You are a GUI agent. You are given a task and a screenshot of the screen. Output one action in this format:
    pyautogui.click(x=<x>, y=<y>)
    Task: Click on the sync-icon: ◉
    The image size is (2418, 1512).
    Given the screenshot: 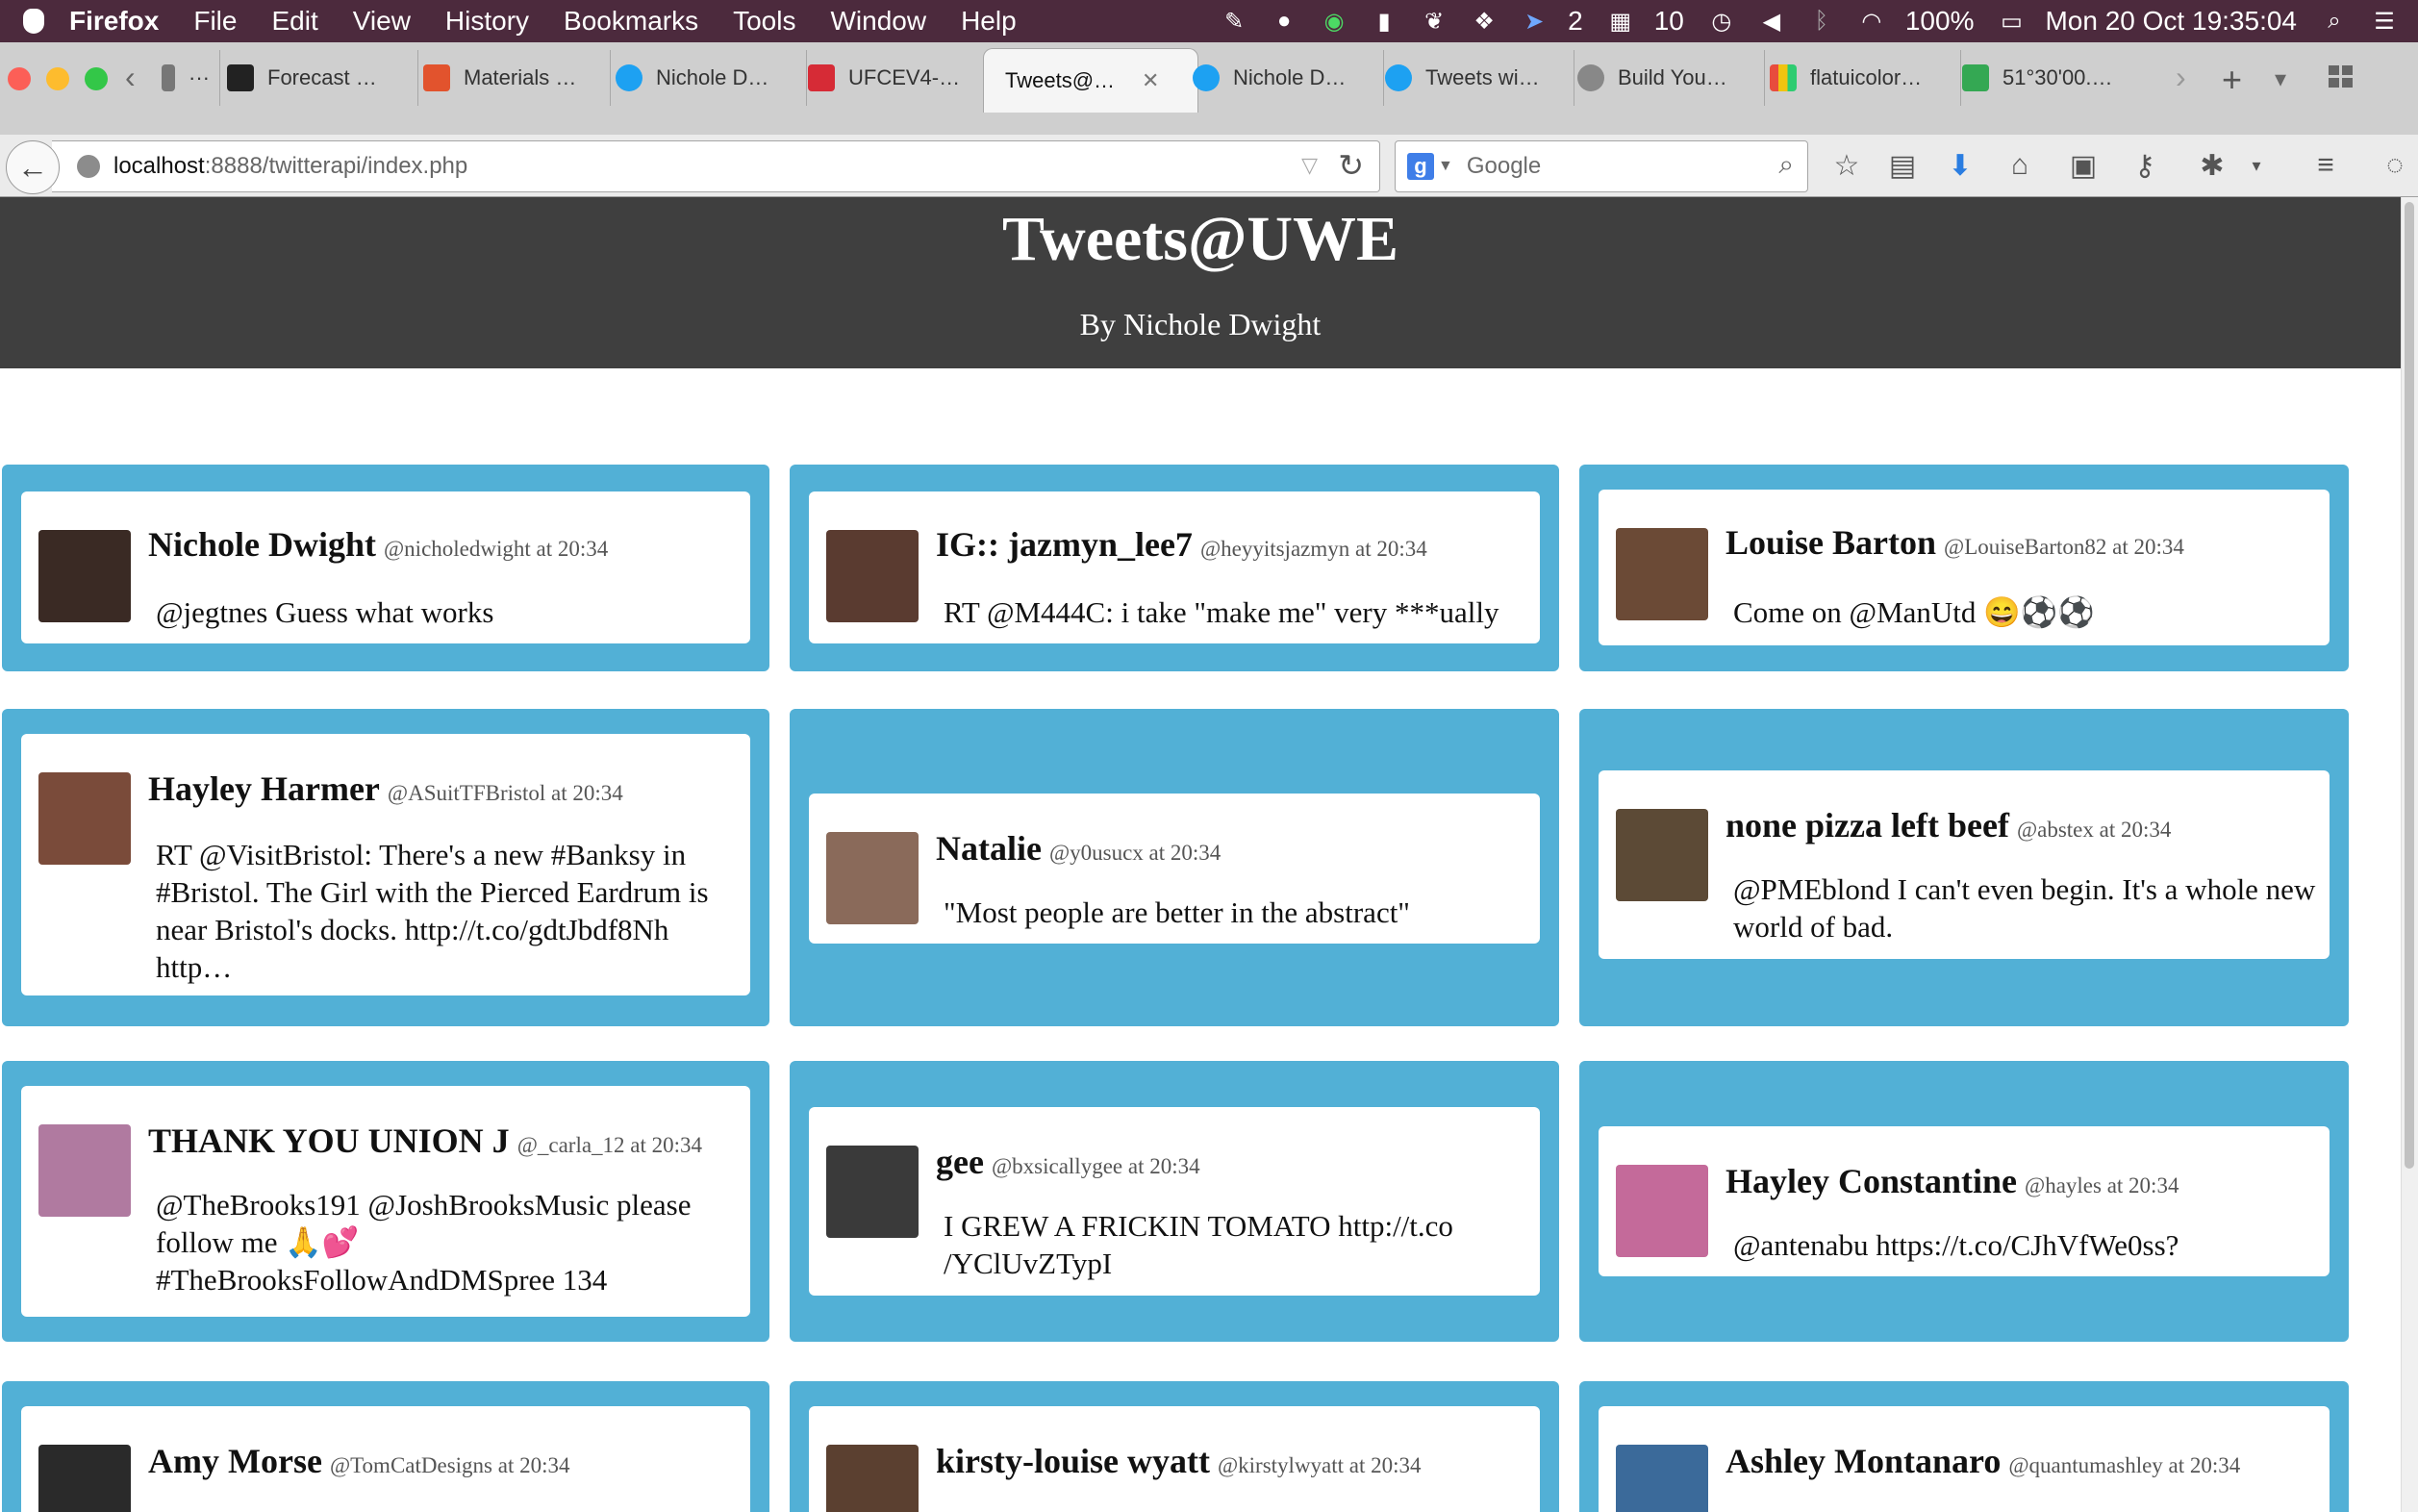 What is the action you would take?
    pyautogui.click(x=1334, y=22)
    